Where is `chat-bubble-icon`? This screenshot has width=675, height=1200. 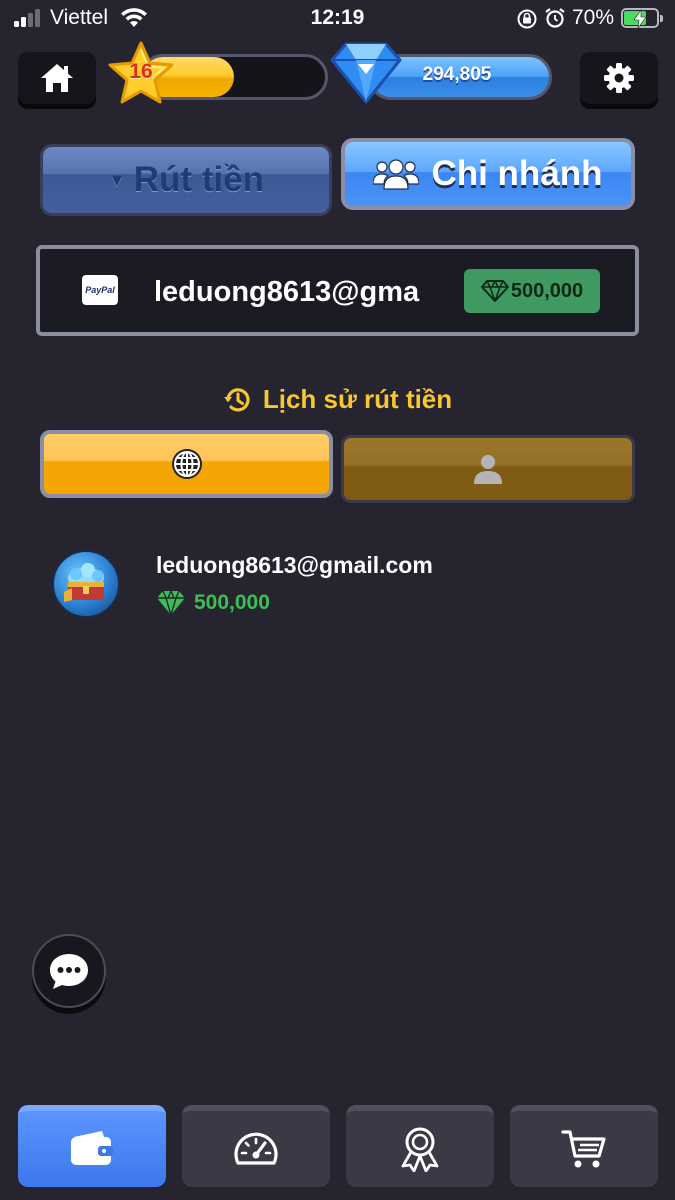
chat-bubble-icon is located at coordinates (69, 971).